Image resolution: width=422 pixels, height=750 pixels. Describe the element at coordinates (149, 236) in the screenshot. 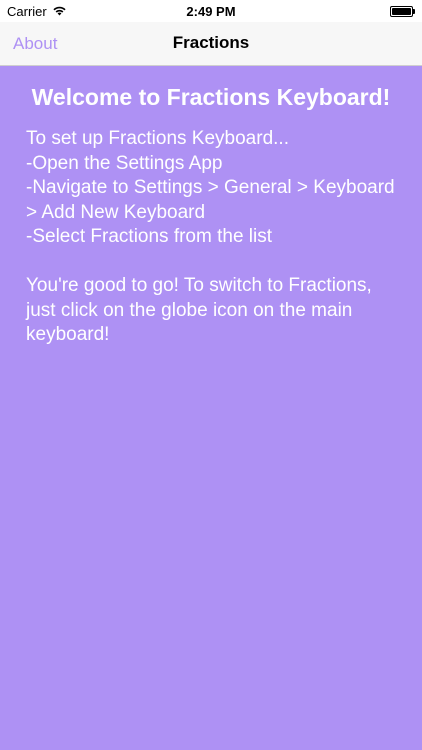

I see `instruction-line: -Select Fractions from the list` at that location.